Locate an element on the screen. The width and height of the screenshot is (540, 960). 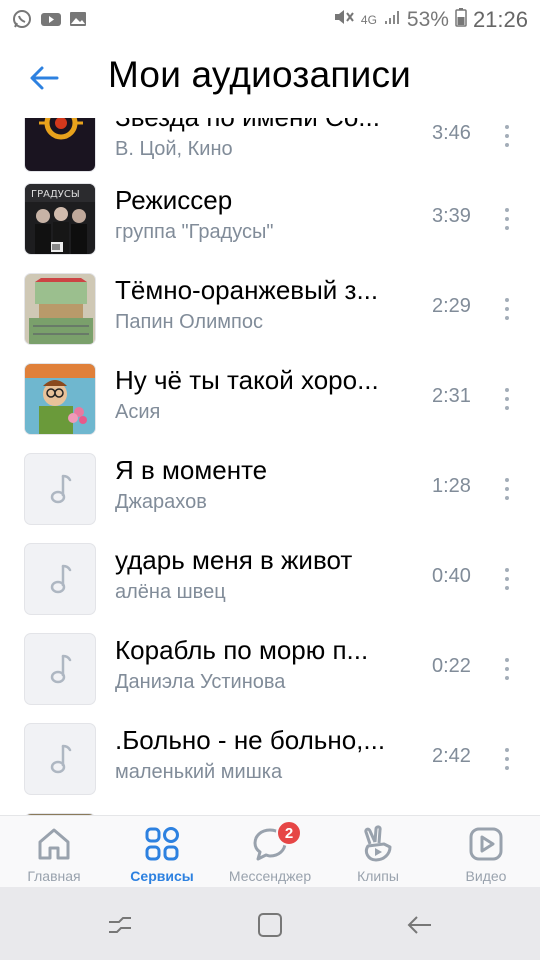
tab-clips: Клипы is located at coordinates (378, 852).